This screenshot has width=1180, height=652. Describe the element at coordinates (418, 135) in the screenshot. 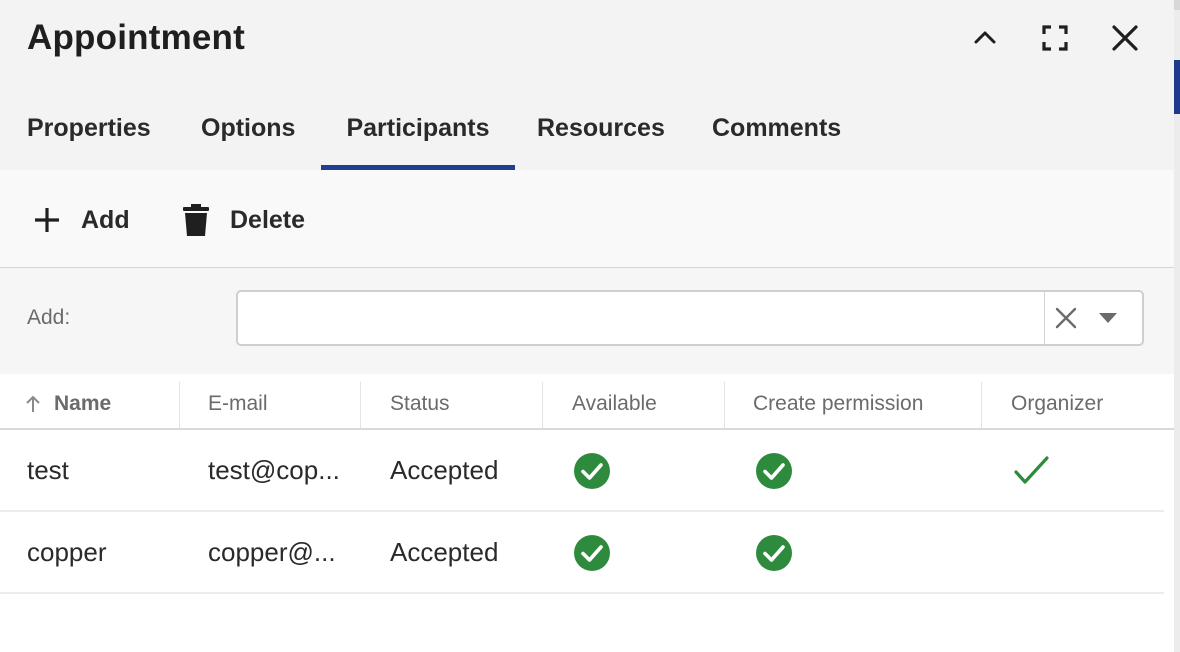

I see `tab-participants: Participants` at that location.